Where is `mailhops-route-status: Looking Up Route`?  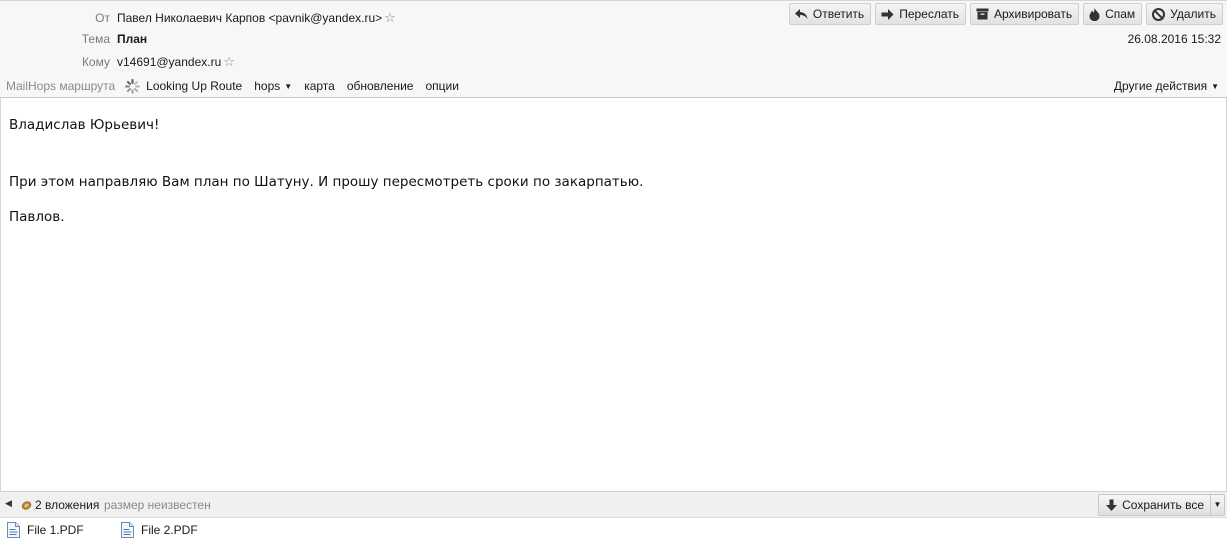
mailhops-route-status: Looking Up Route is located at coordinates (194, 86).